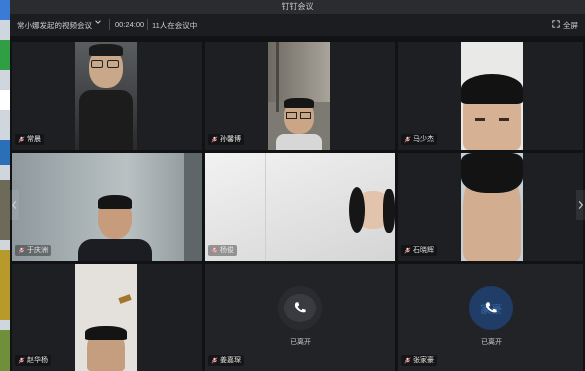 Image resolution: width=585 pixels, height=371 pixels. I want to click on meeting-timer: 00:24:00, so click(130, 24).